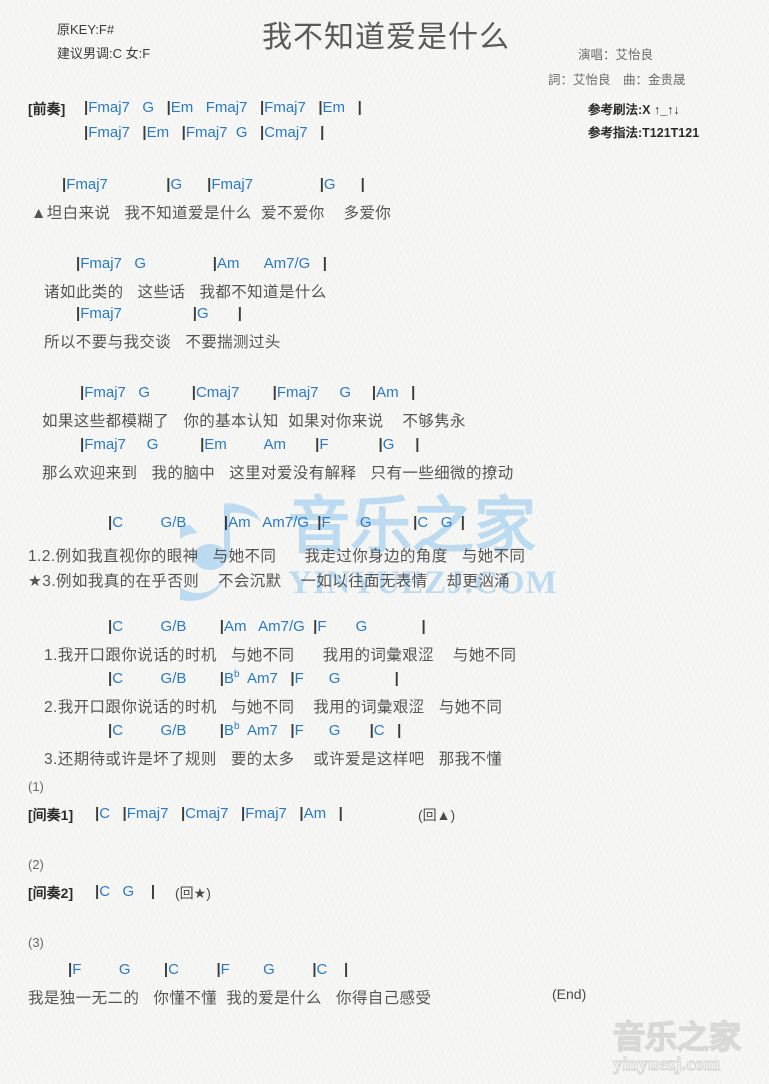 This screenshot has width=769, height=1084. Describe the element at coordinates (159, 313) in the screenshot. I see `verse-b-chord-line-2: |Fmaj7 |G |` at that location.